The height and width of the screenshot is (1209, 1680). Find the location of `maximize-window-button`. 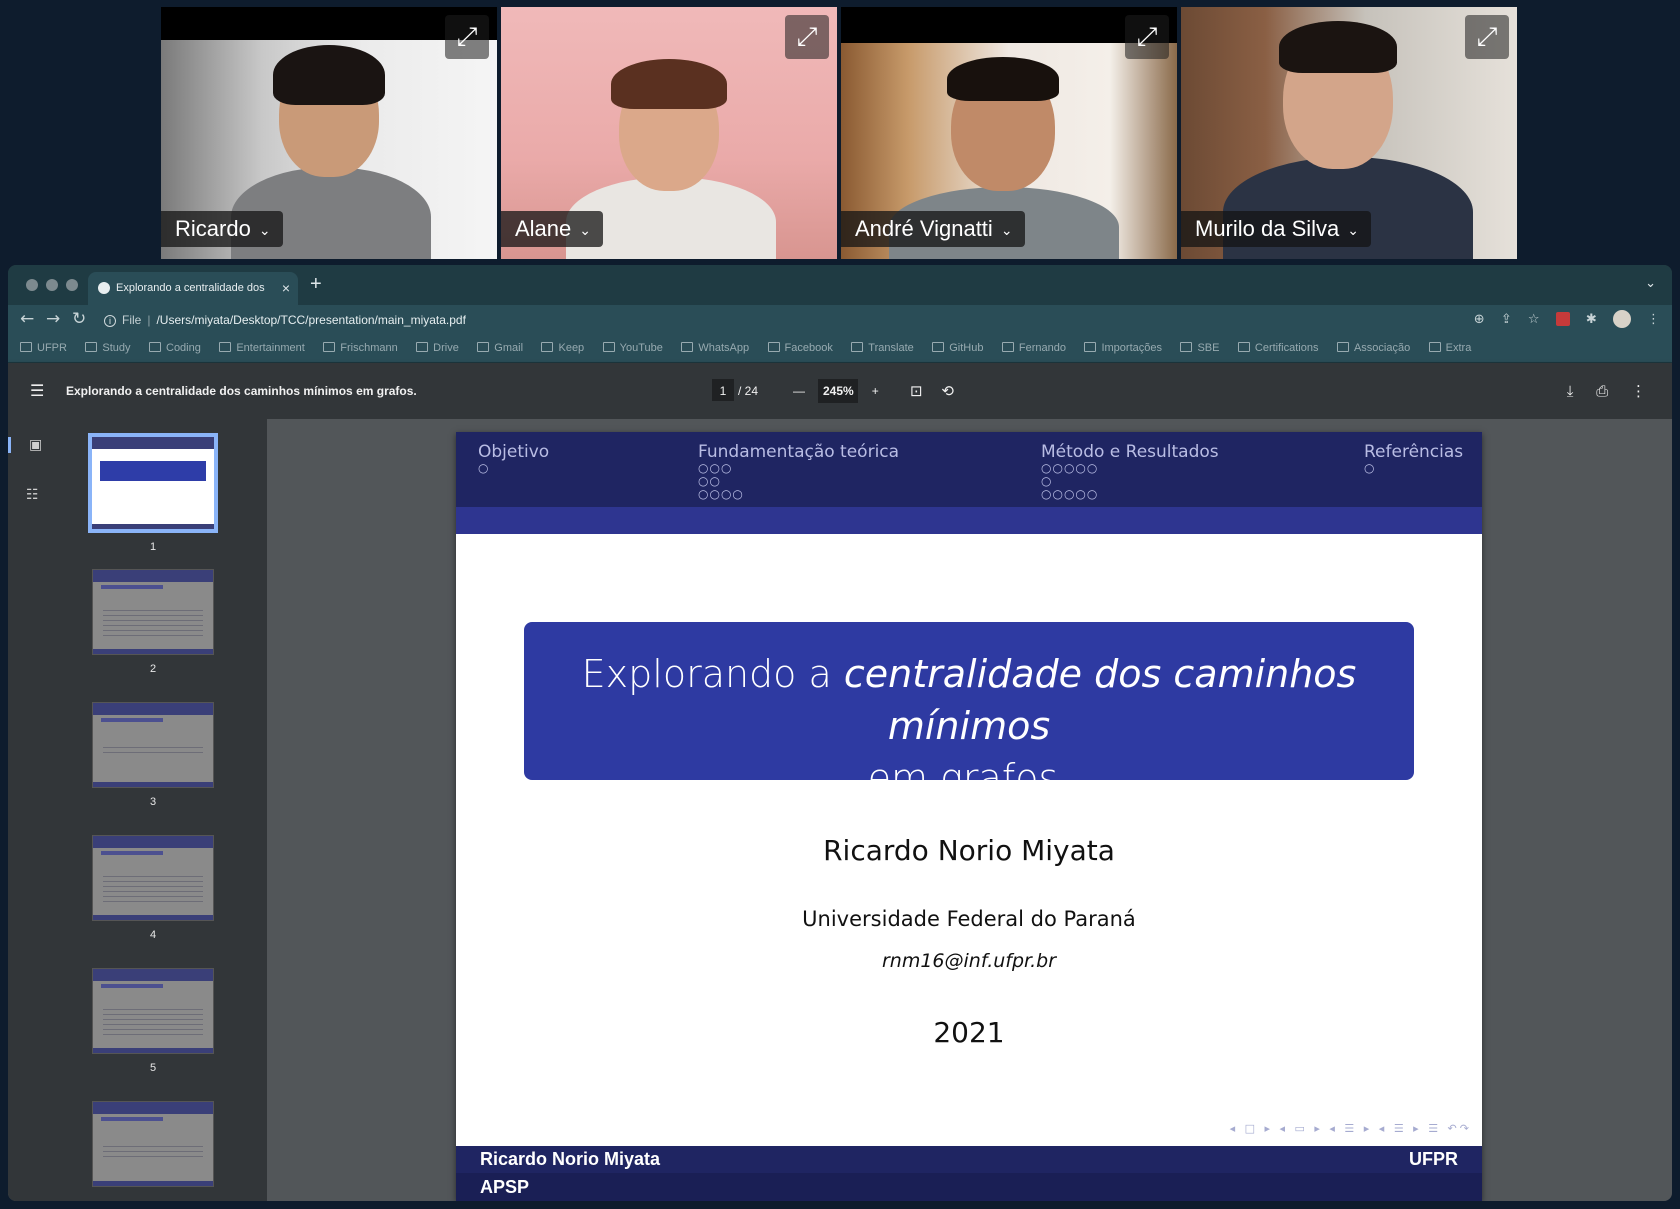

maximize-window-button is located at coordinates (72, 285).